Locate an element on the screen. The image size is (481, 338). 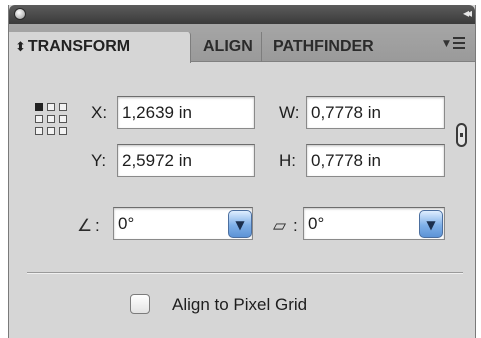
x-field: 1,2639 in is located at coordinates (186, 112).